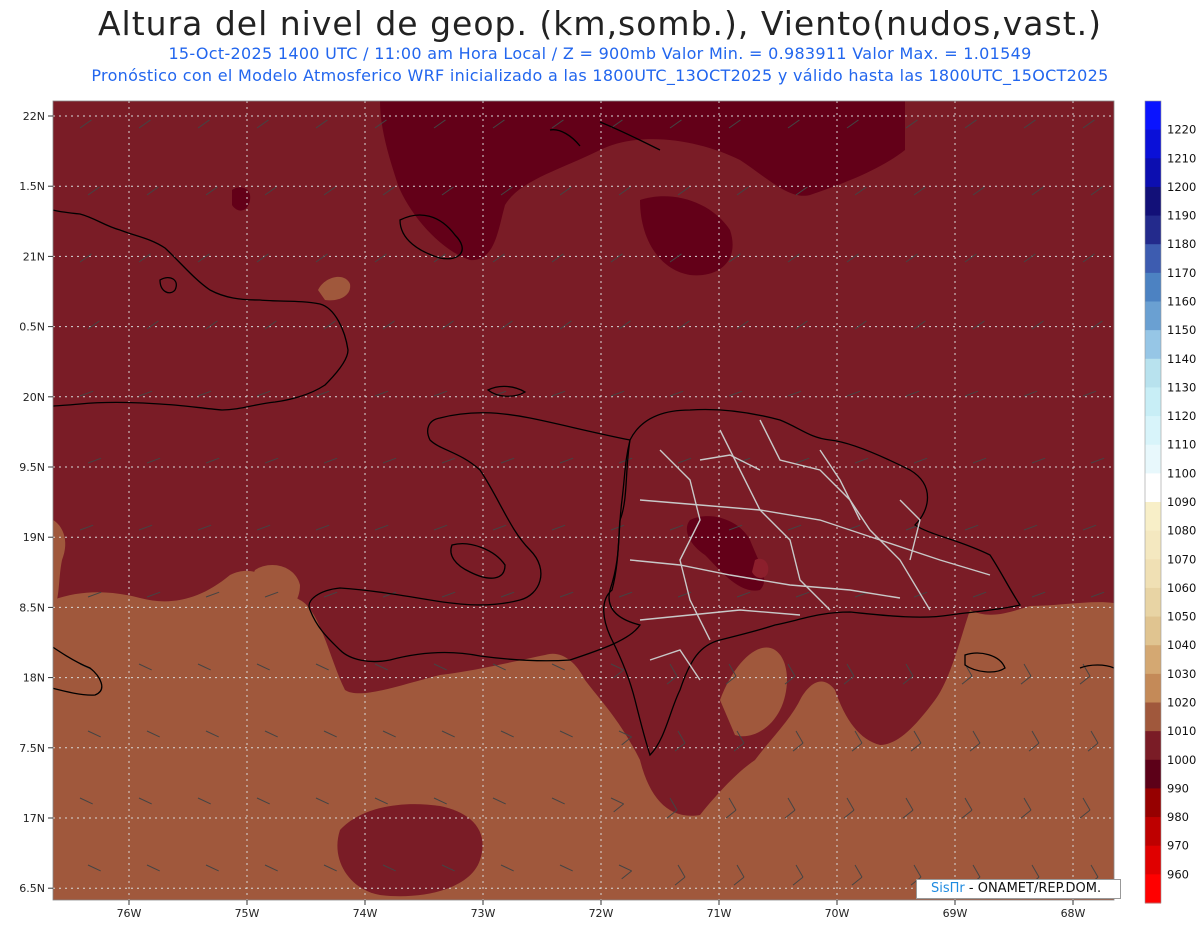 This screenshot has width=1200, height=927. I want to click on colorbar-label: 980, so click(1178, 817).